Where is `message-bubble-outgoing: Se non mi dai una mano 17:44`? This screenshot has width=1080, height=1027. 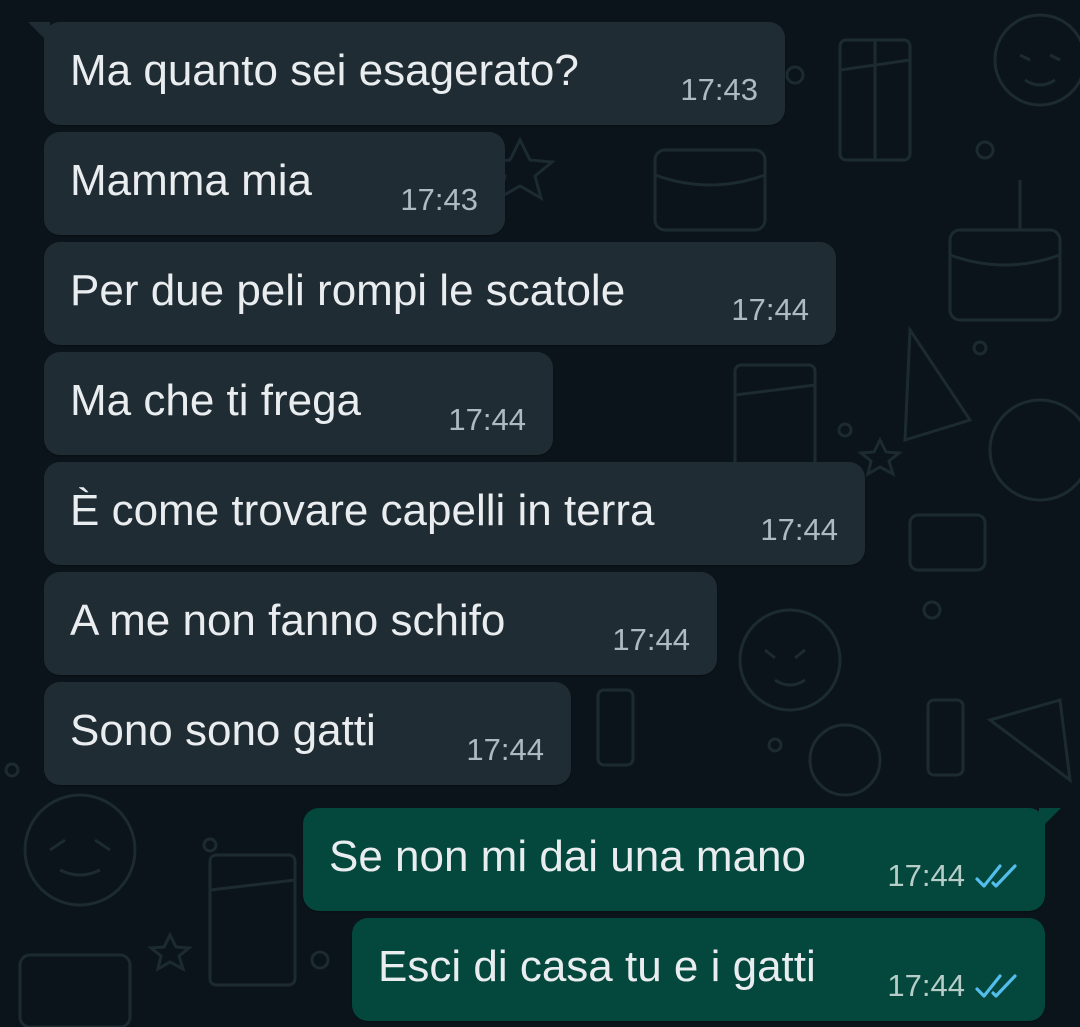 message-bubble-outgoing: Se non mi dai una mano 17:44 is located at coordinates (682, 859).